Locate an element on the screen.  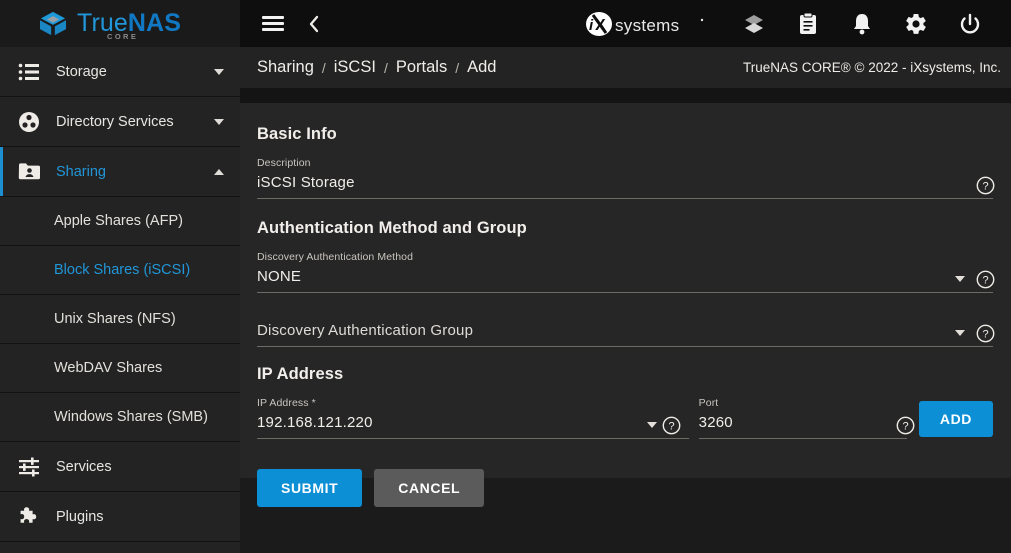
brand-edition: CORE is located at coordinates (123, 36).